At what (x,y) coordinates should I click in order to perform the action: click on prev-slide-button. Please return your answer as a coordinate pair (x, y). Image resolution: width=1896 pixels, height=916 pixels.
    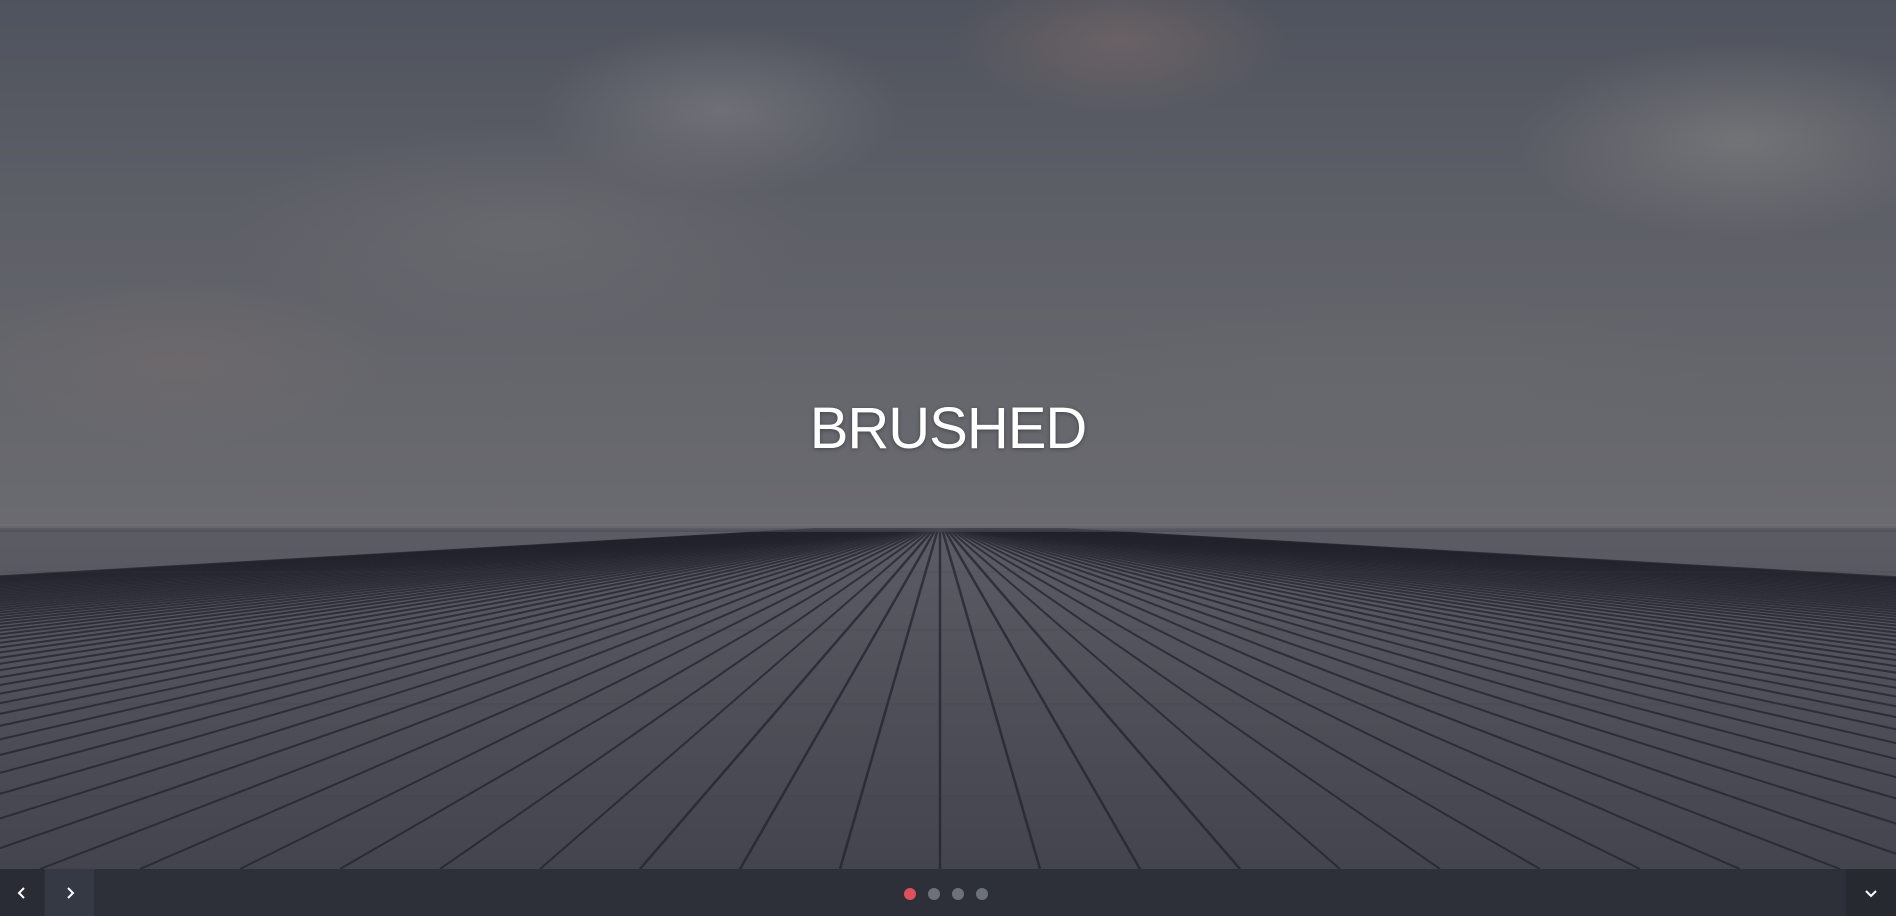
    Looking at the image, I should click on (22, 892).